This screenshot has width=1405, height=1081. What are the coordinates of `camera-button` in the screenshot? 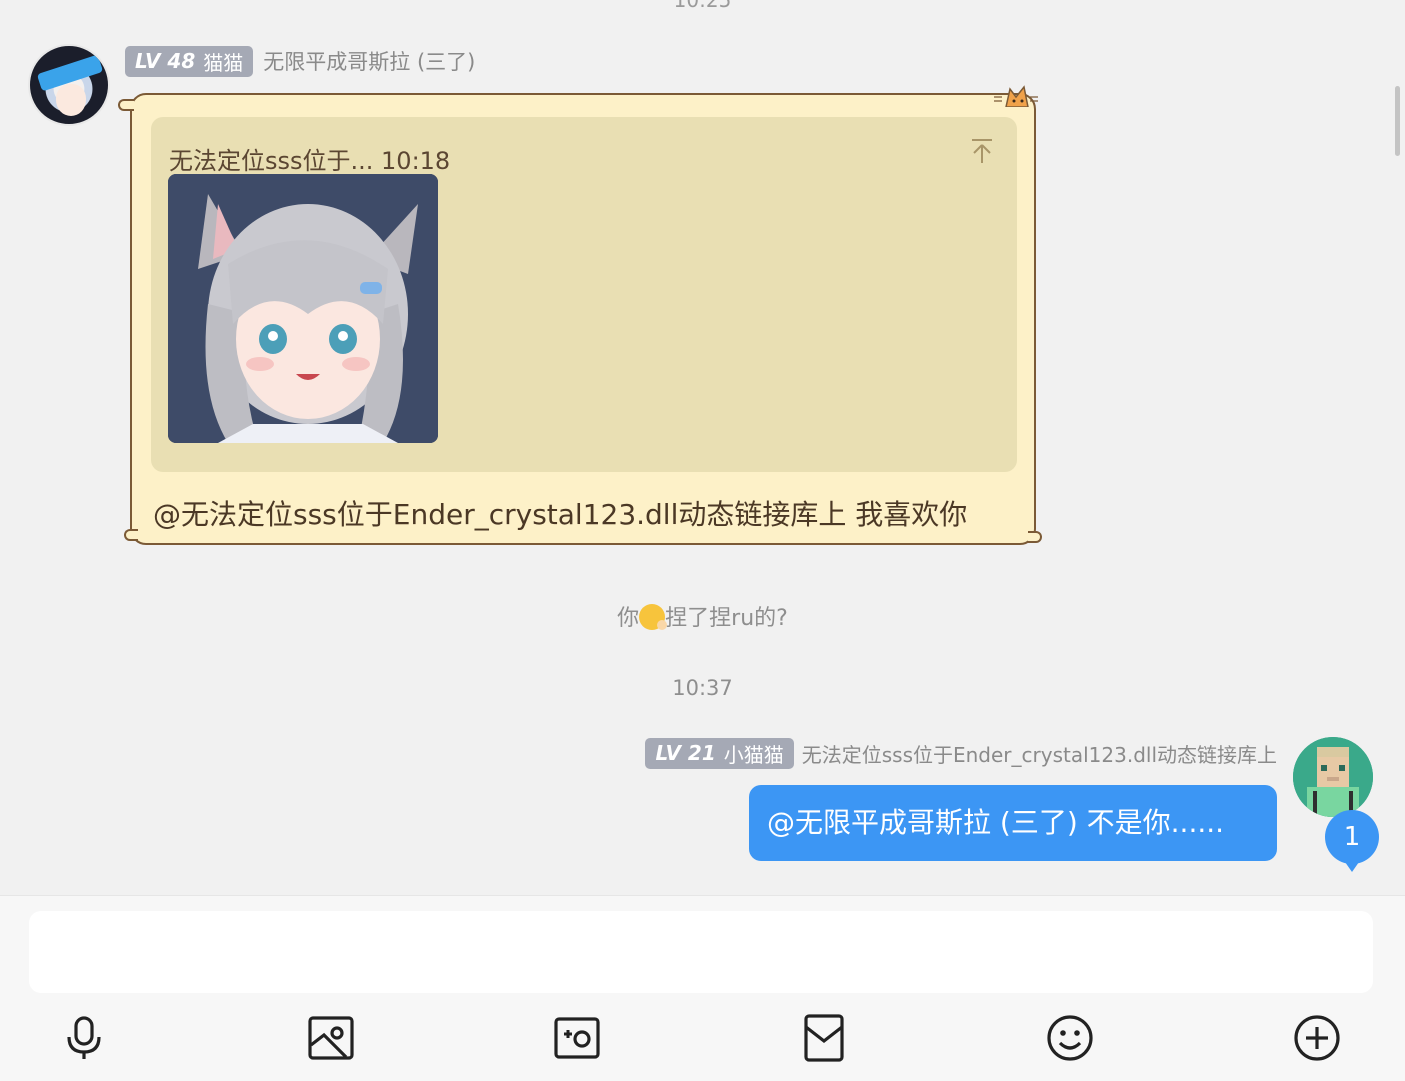 It's located at (577, 1038).